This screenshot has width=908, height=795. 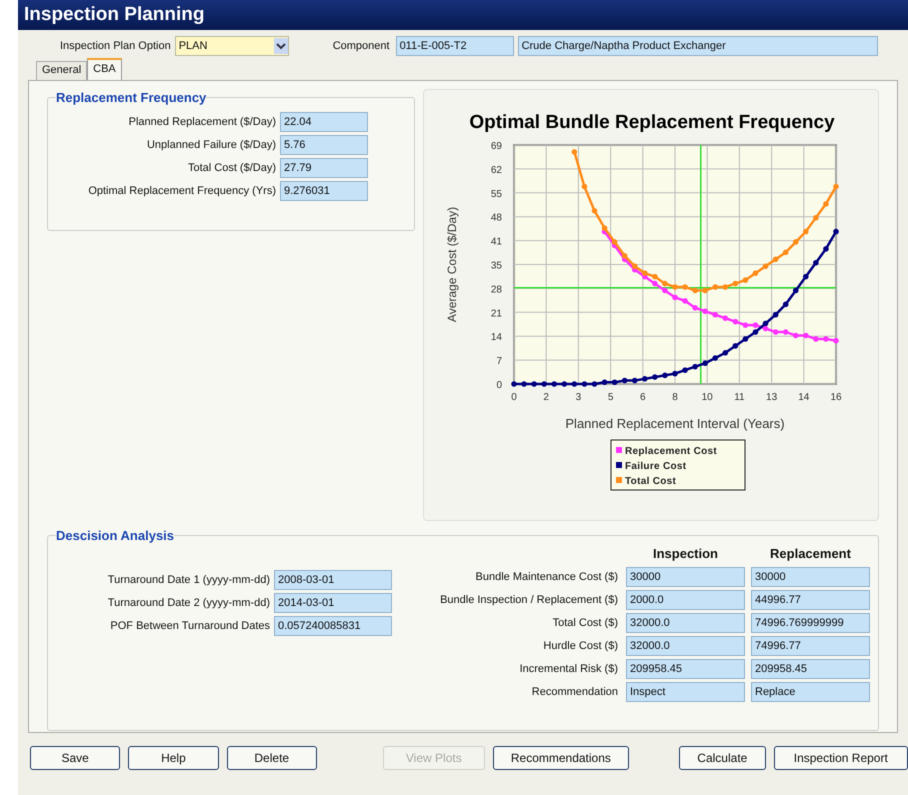 I want to click on y-tick-label: 48, so click(x=496, y=218).